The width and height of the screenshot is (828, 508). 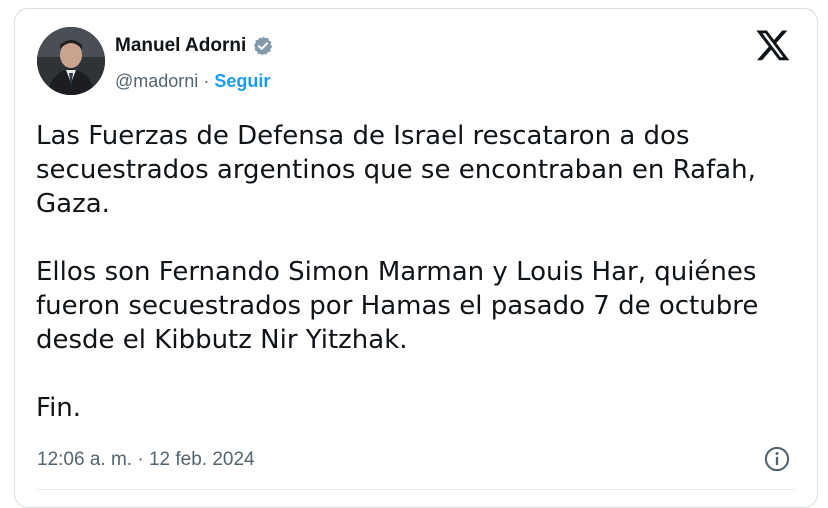 What do you see at coordinates (416, 489) in the screenshot?
I see `divider` at bounding box center [416, 489].